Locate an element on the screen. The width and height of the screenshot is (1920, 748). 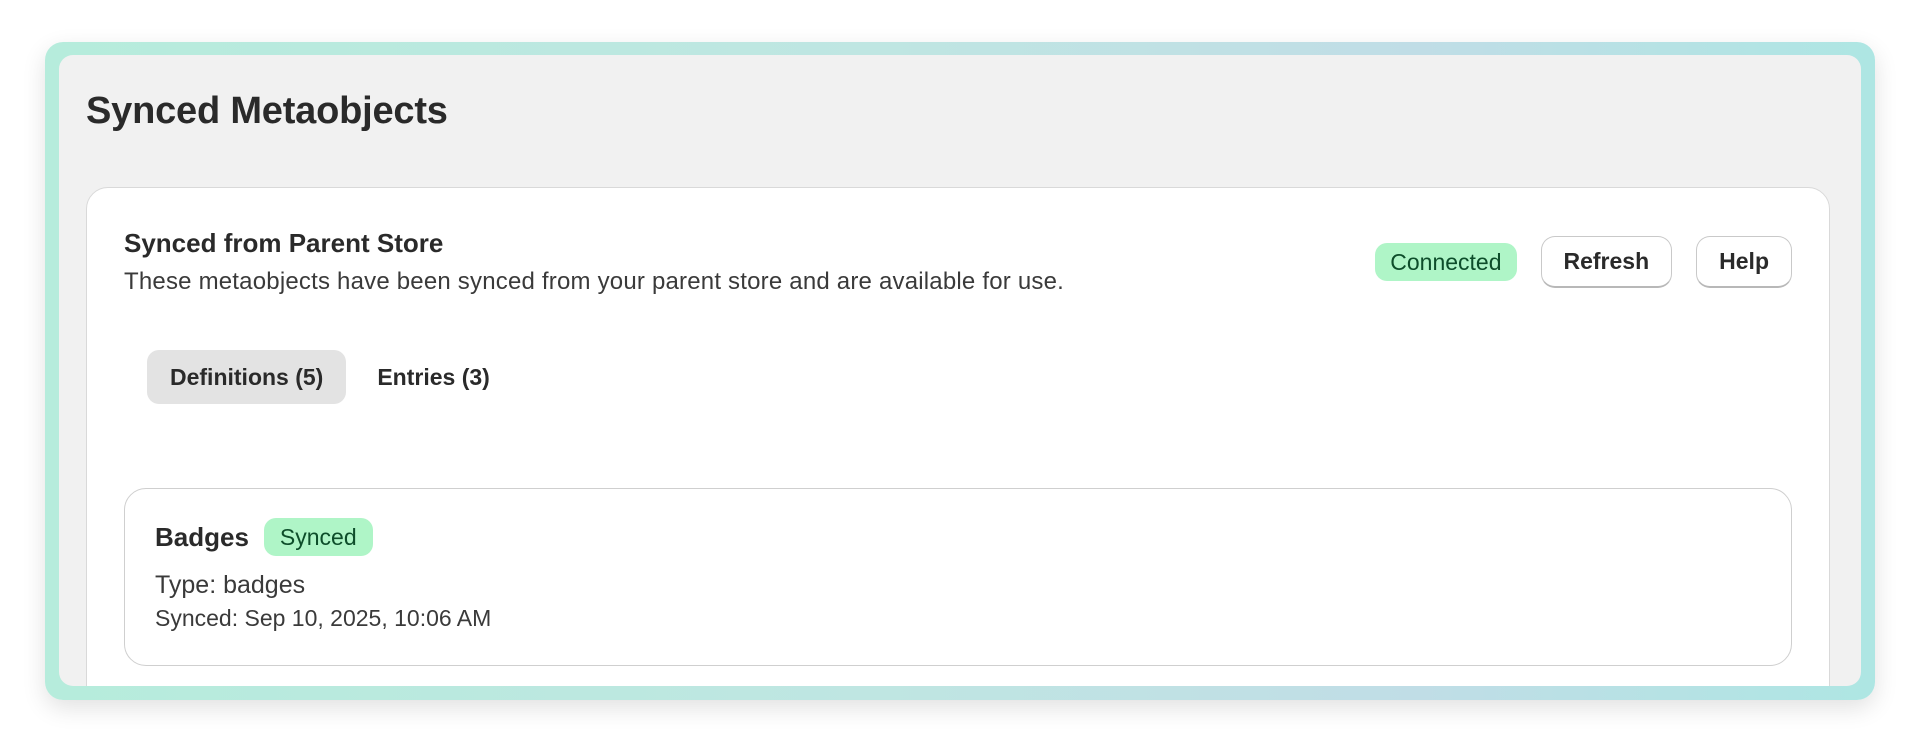
refresh-button: Refresh is located at coordinates (1606, 262).